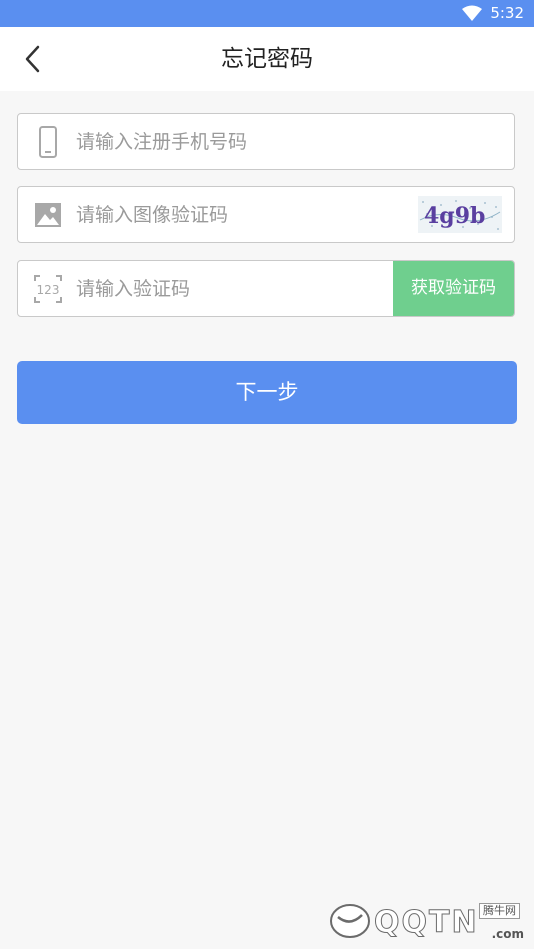  I want to click on get-code-button: 获取验证码, so click(453, 288).